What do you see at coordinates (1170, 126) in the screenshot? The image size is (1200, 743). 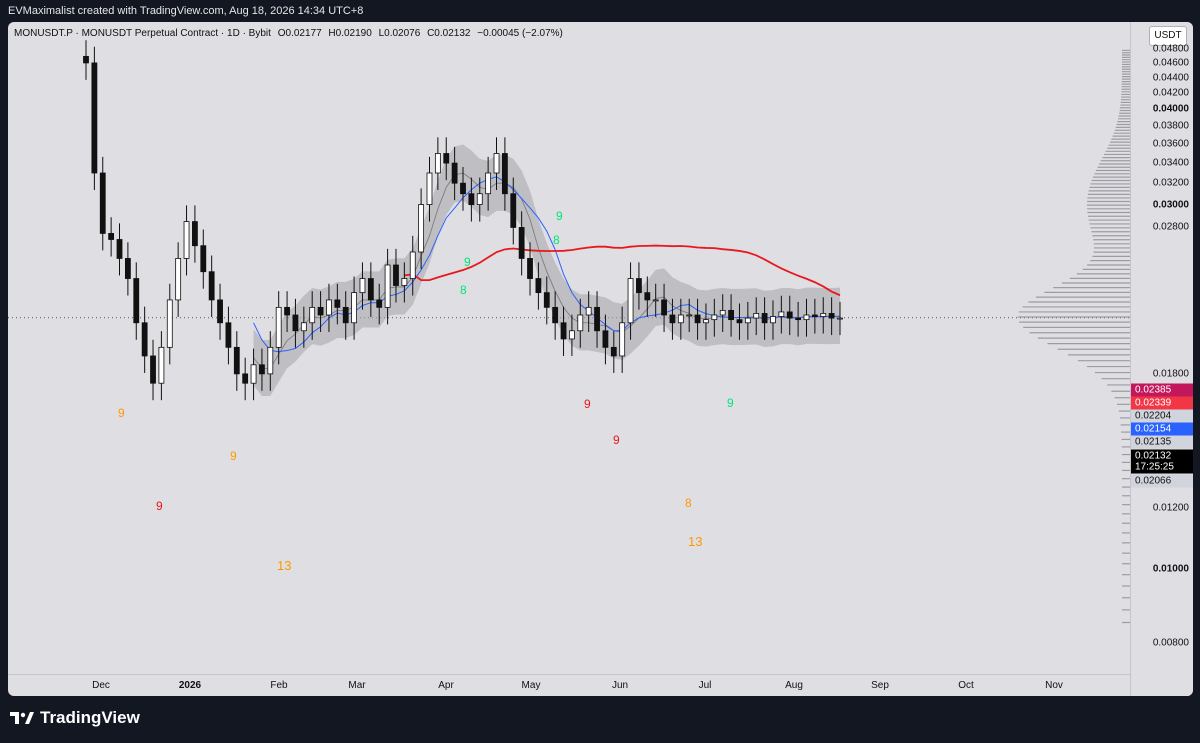 I see `price-tick-label: 0.03800` at bounding box center [1170, 126].